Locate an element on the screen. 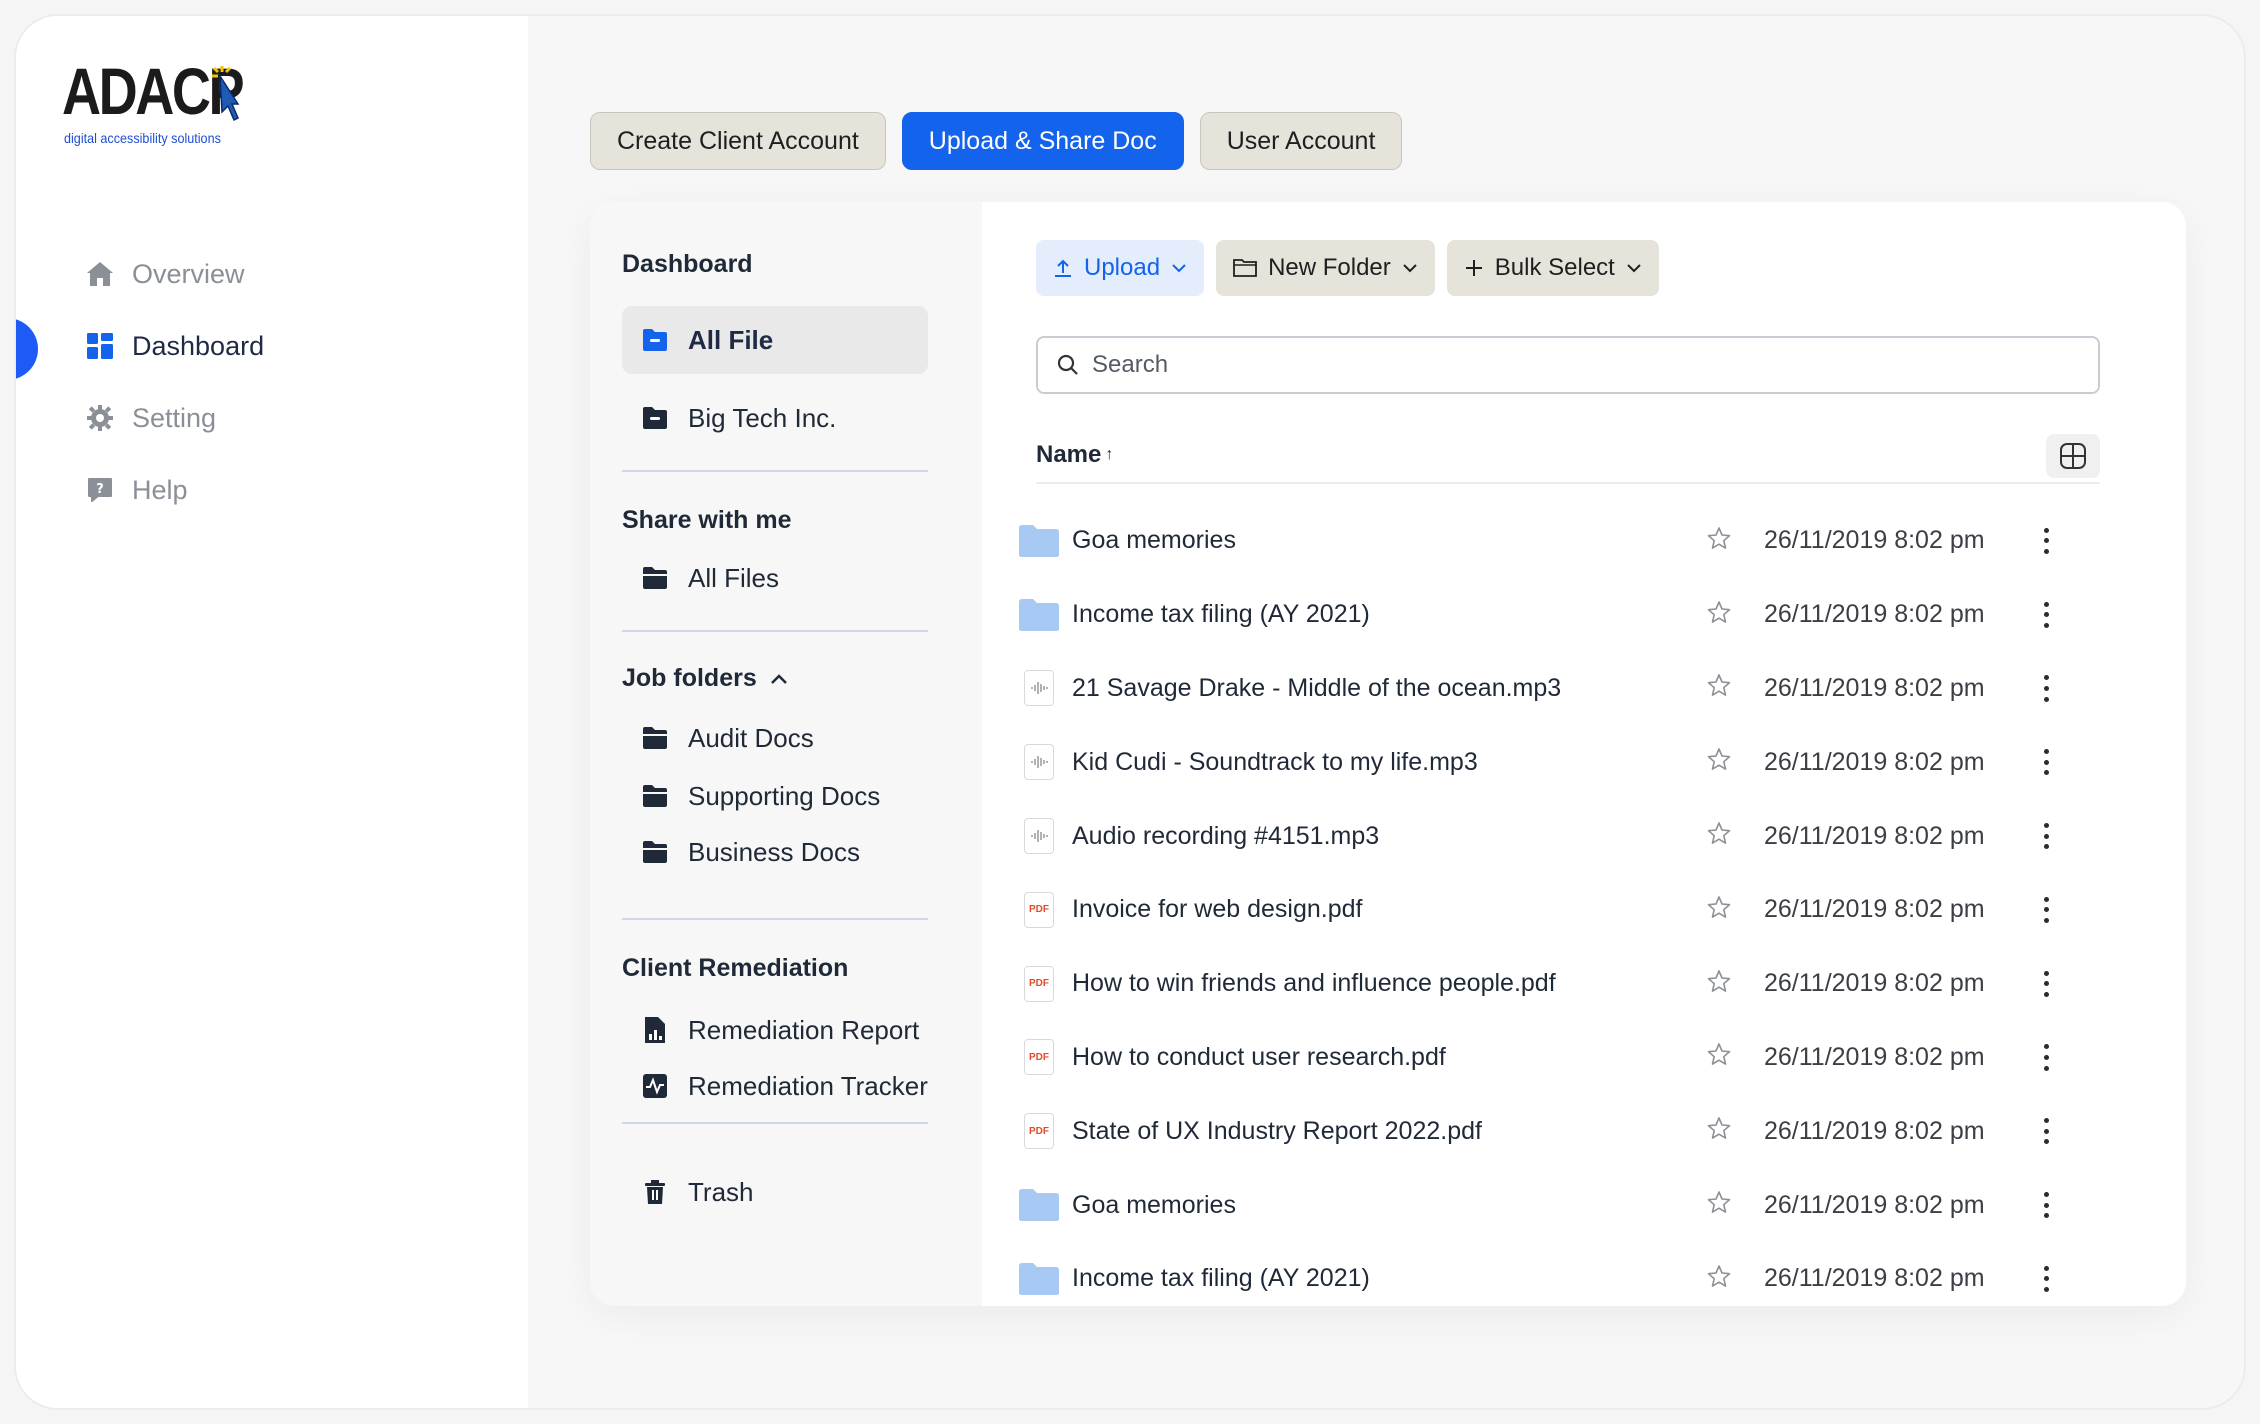  folder-business-docs: Business Docs is located at coordinates (775, 852).